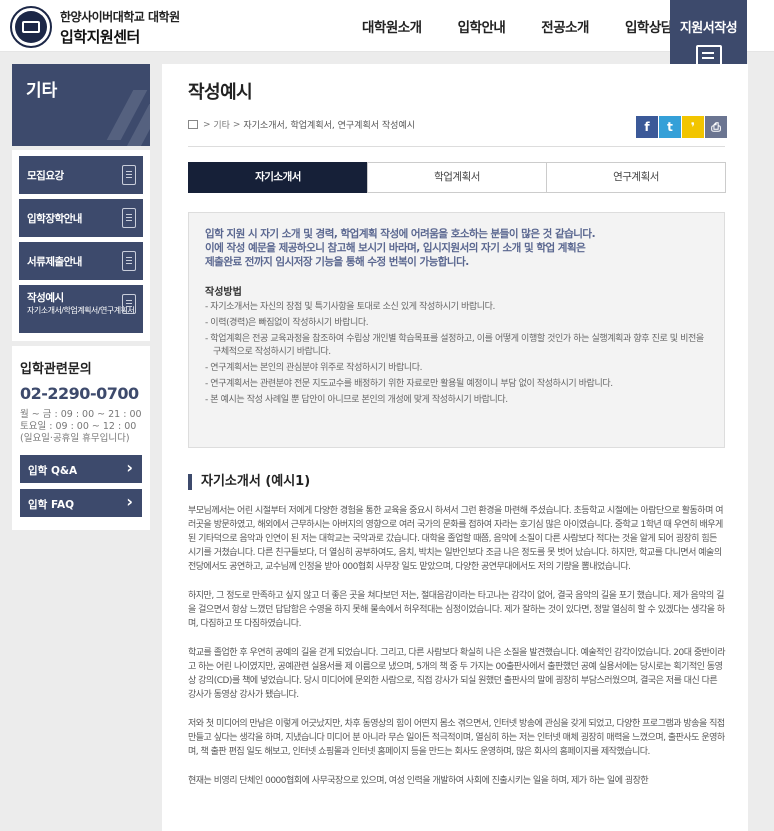 Image resolution: width=774 pixels, height=831 pixels. I want to click on monitor-icon, so click(129, 261).